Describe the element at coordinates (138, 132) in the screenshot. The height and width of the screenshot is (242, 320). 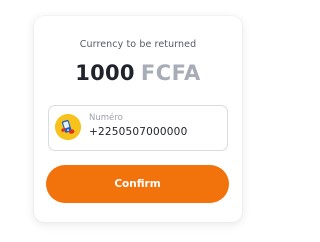
I see `phone-number-value: +2250507000000` at that location.